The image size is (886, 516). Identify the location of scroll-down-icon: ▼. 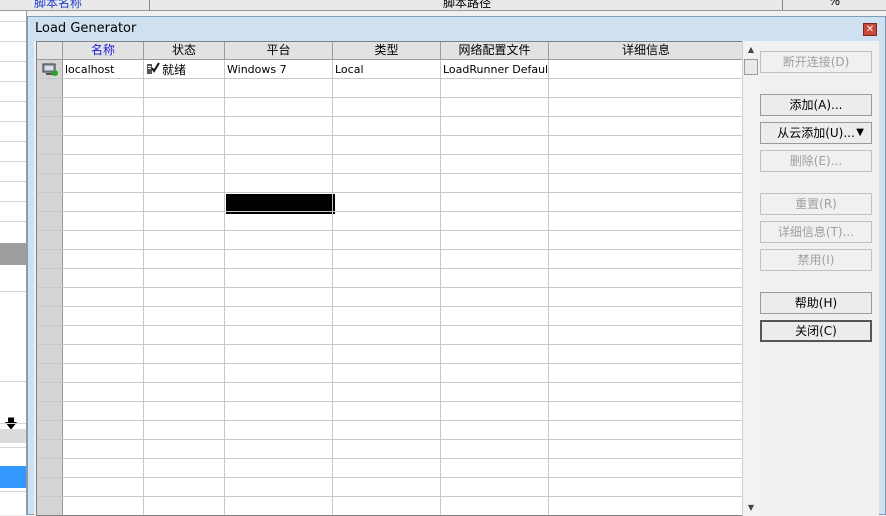
(751, 507).